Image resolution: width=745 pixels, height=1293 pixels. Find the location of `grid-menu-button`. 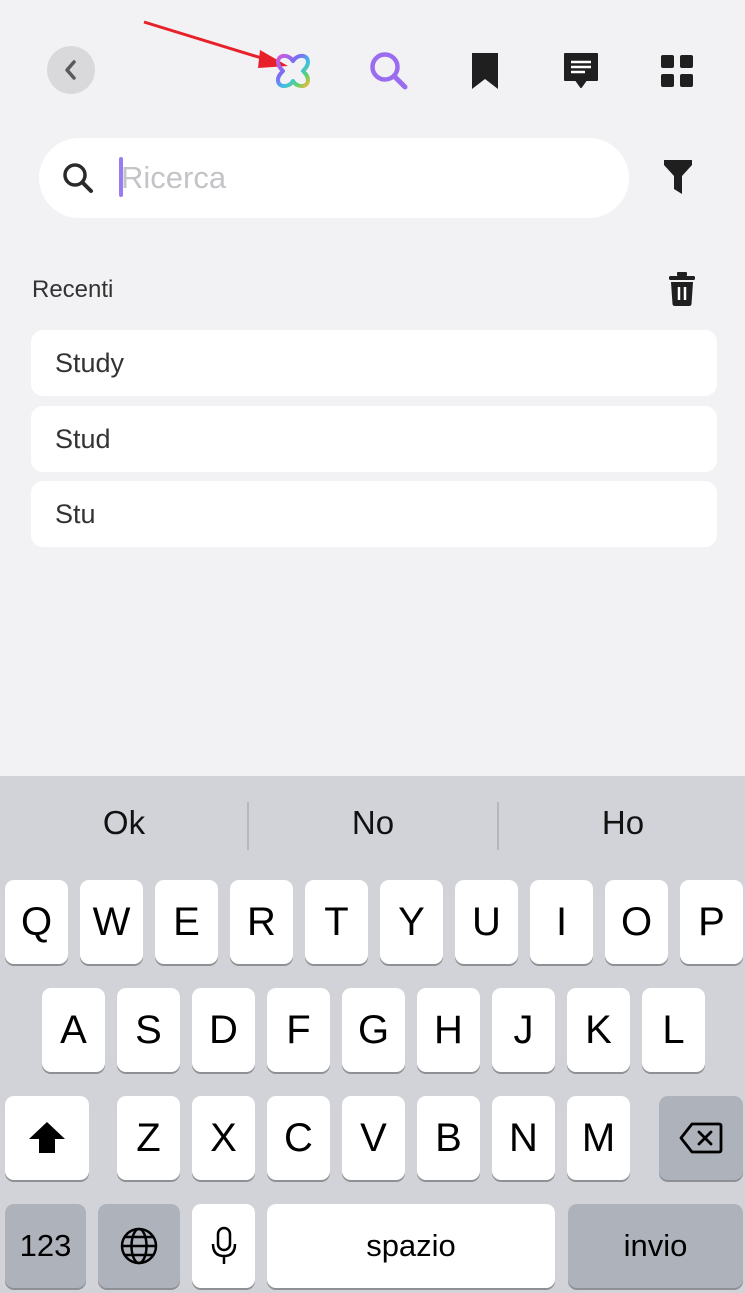

grid-menu-button is located at coordinates (677, 71).